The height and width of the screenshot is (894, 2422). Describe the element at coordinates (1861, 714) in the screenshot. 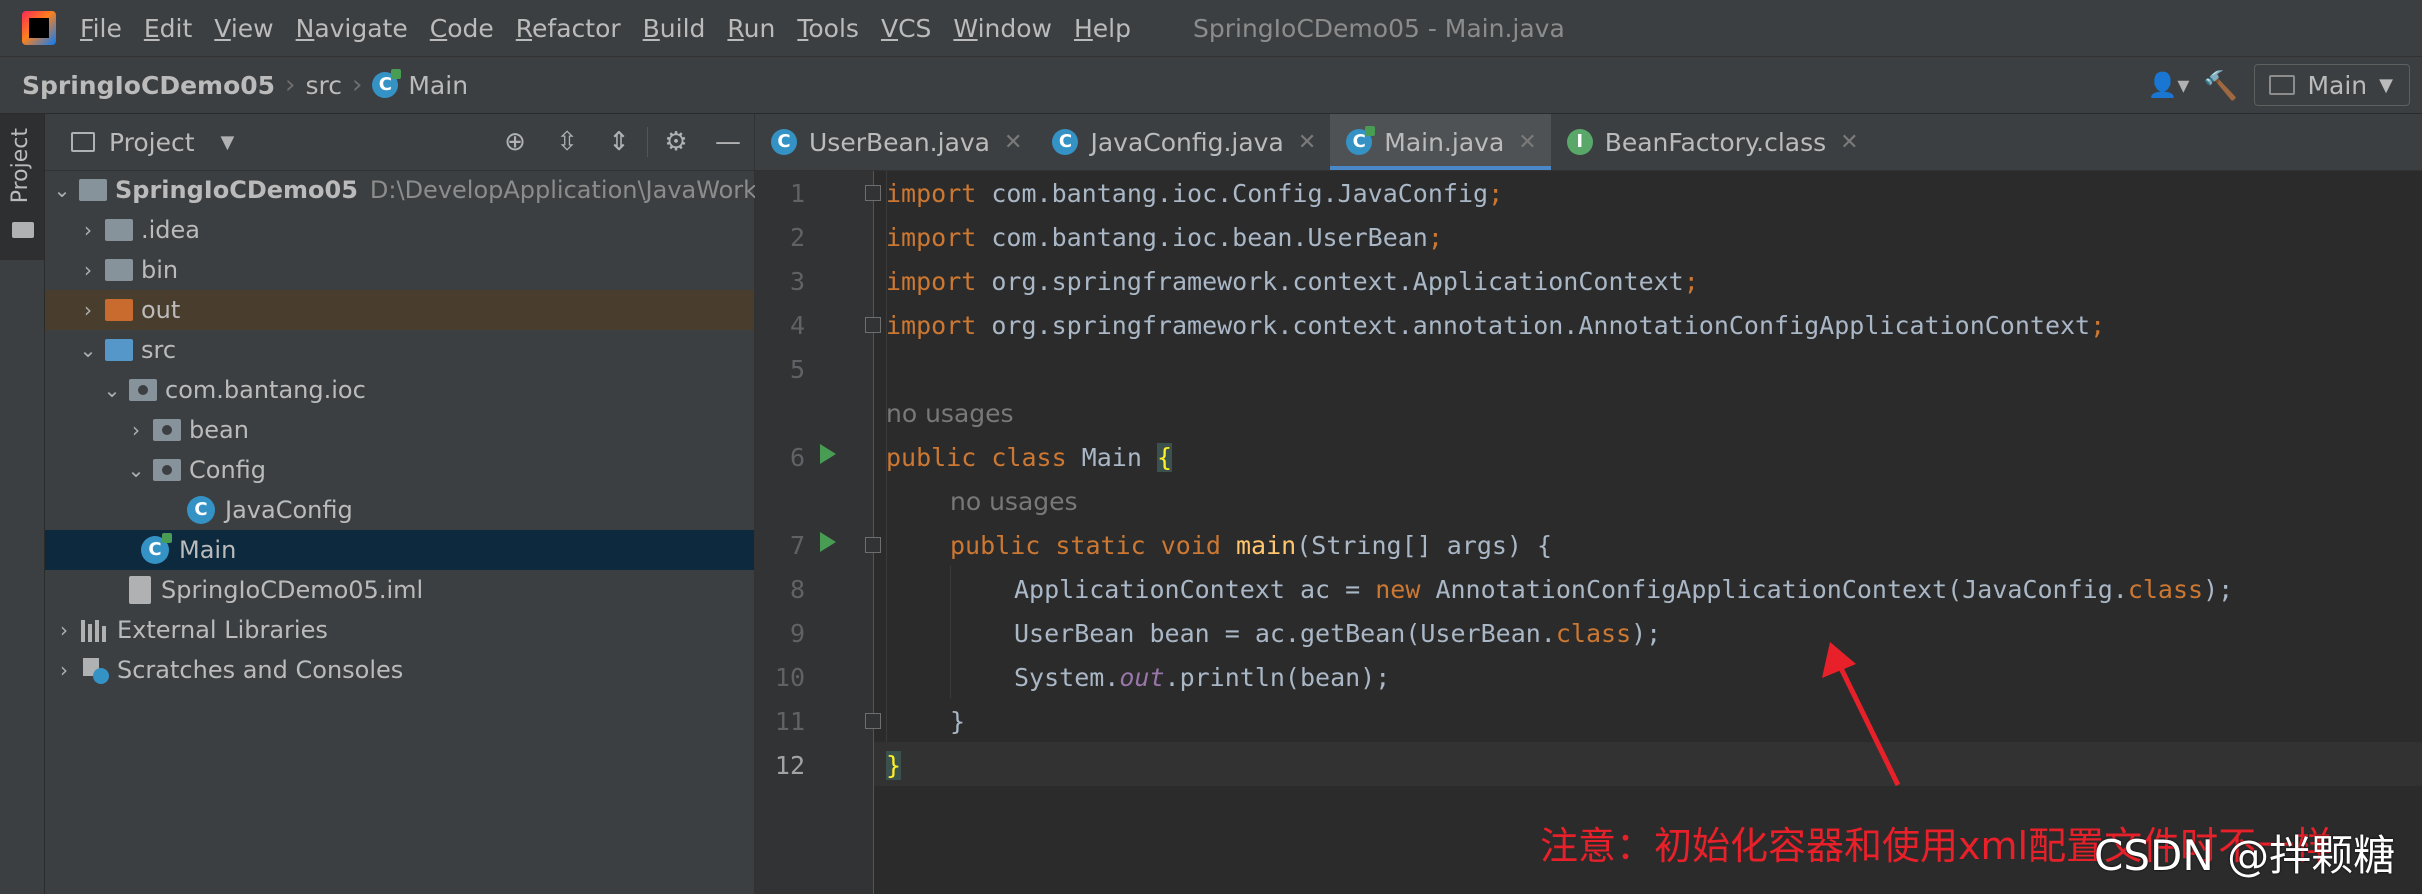

I see `annotation-arrow-icon` at that location.